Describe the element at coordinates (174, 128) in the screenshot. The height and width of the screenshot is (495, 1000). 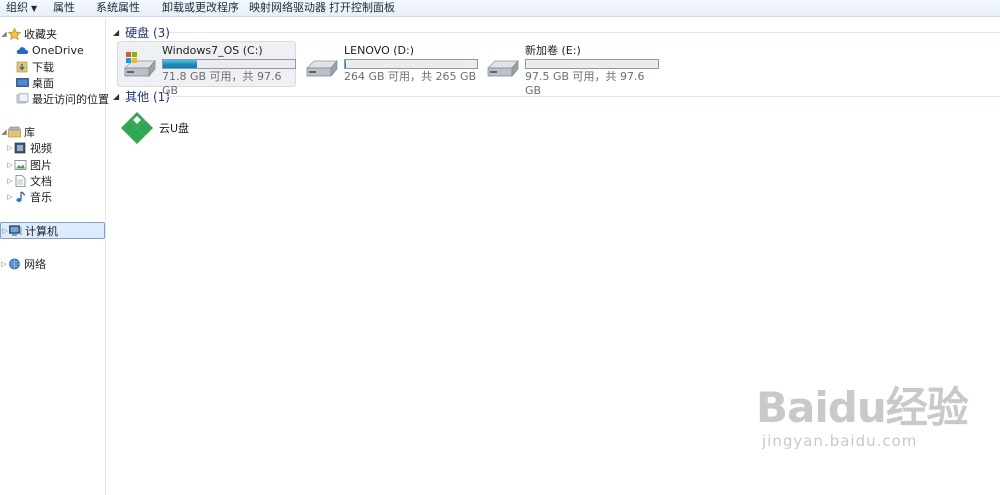
I see `cloud-u-disk-label: 云U盘` at that location.